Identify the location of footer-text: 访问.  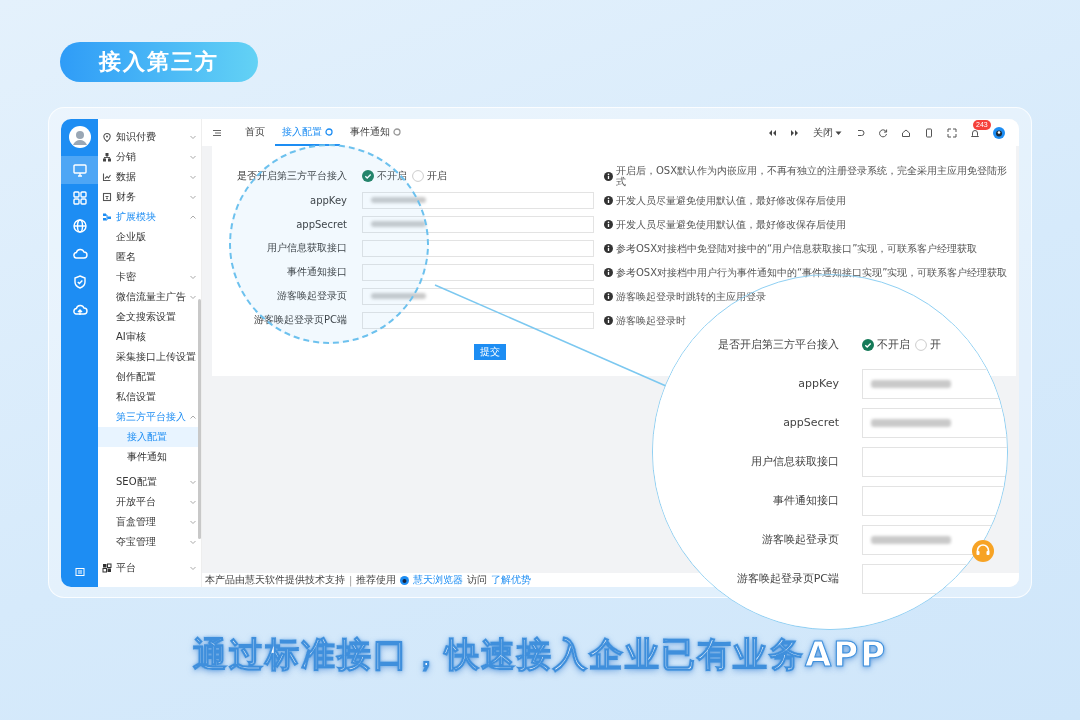
(477, 580).